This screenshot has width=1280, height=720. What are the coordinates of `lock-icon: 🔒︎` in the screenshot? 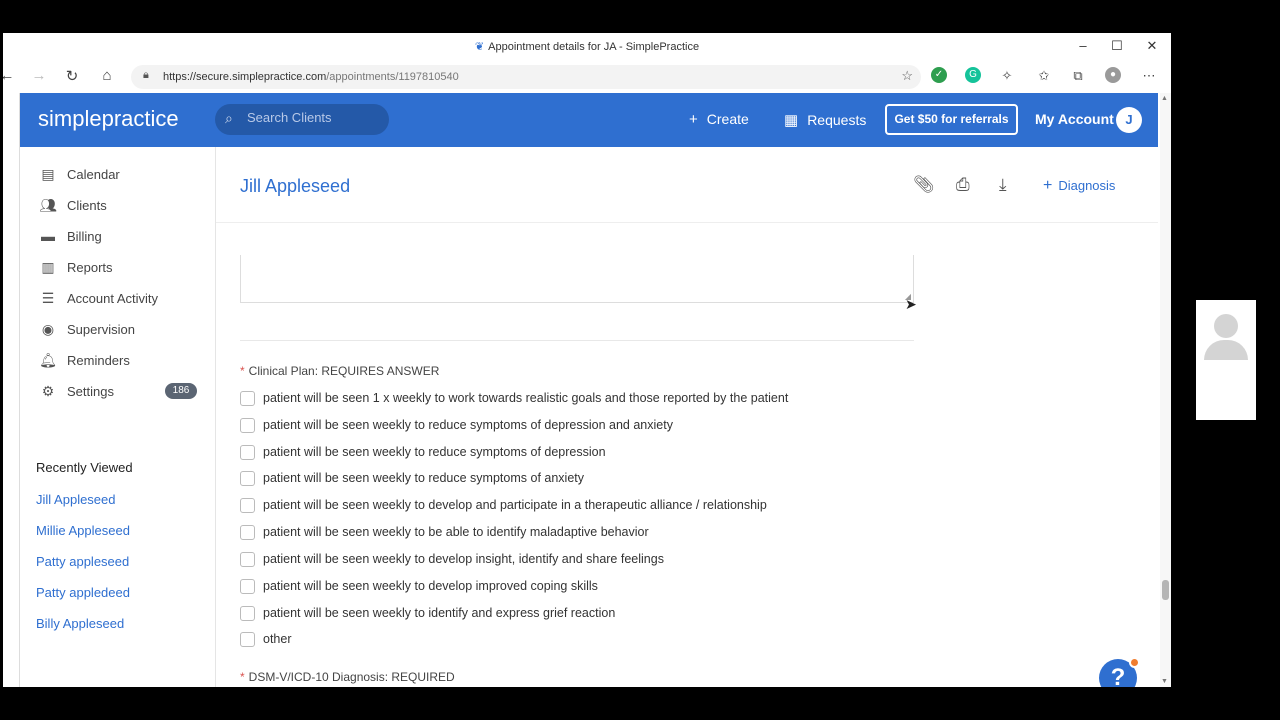 It's located at (146, 75).